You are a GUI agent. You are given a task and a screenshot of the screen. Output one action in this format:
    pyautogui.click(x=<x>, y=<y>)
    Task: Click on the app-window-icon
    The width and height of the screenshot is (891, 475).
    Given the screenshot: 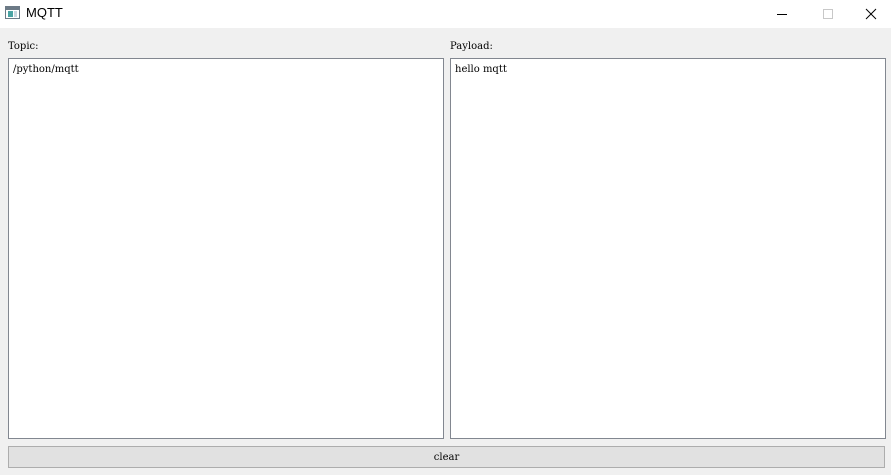 What is the action you would take?
    pyautogui.click(x=12, y=12)
    